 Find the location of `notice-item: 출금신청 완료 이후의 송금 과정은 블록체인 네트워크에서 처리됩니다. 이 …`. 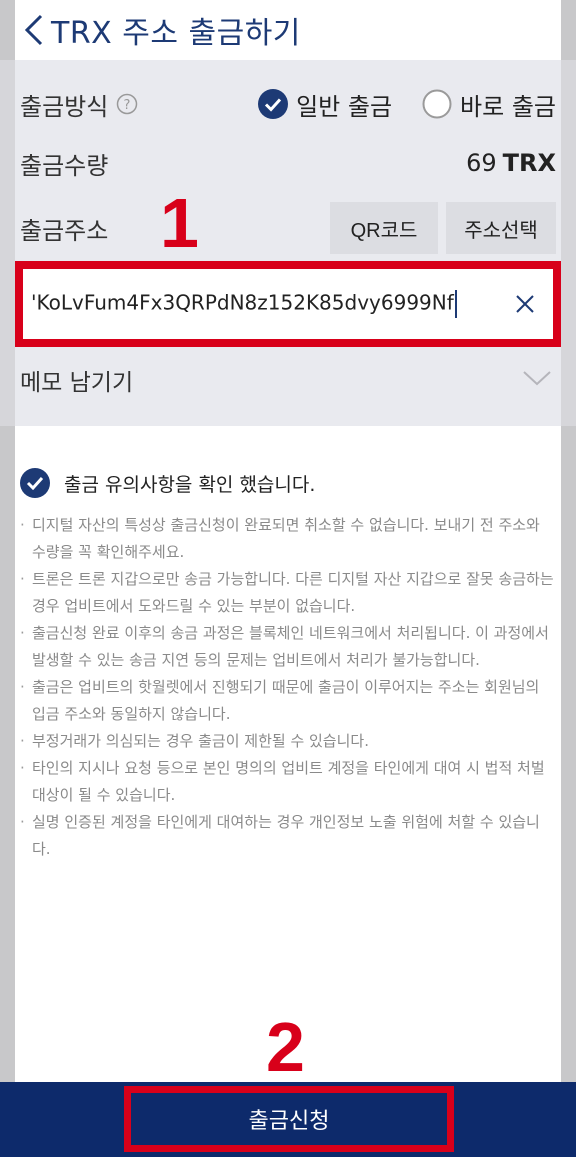

notice-item: 출금신청 완료 이후의 송금 과정은 블록체인 네트워크에서 처리됩니다. 이 … is located at coordinates (288, 647).